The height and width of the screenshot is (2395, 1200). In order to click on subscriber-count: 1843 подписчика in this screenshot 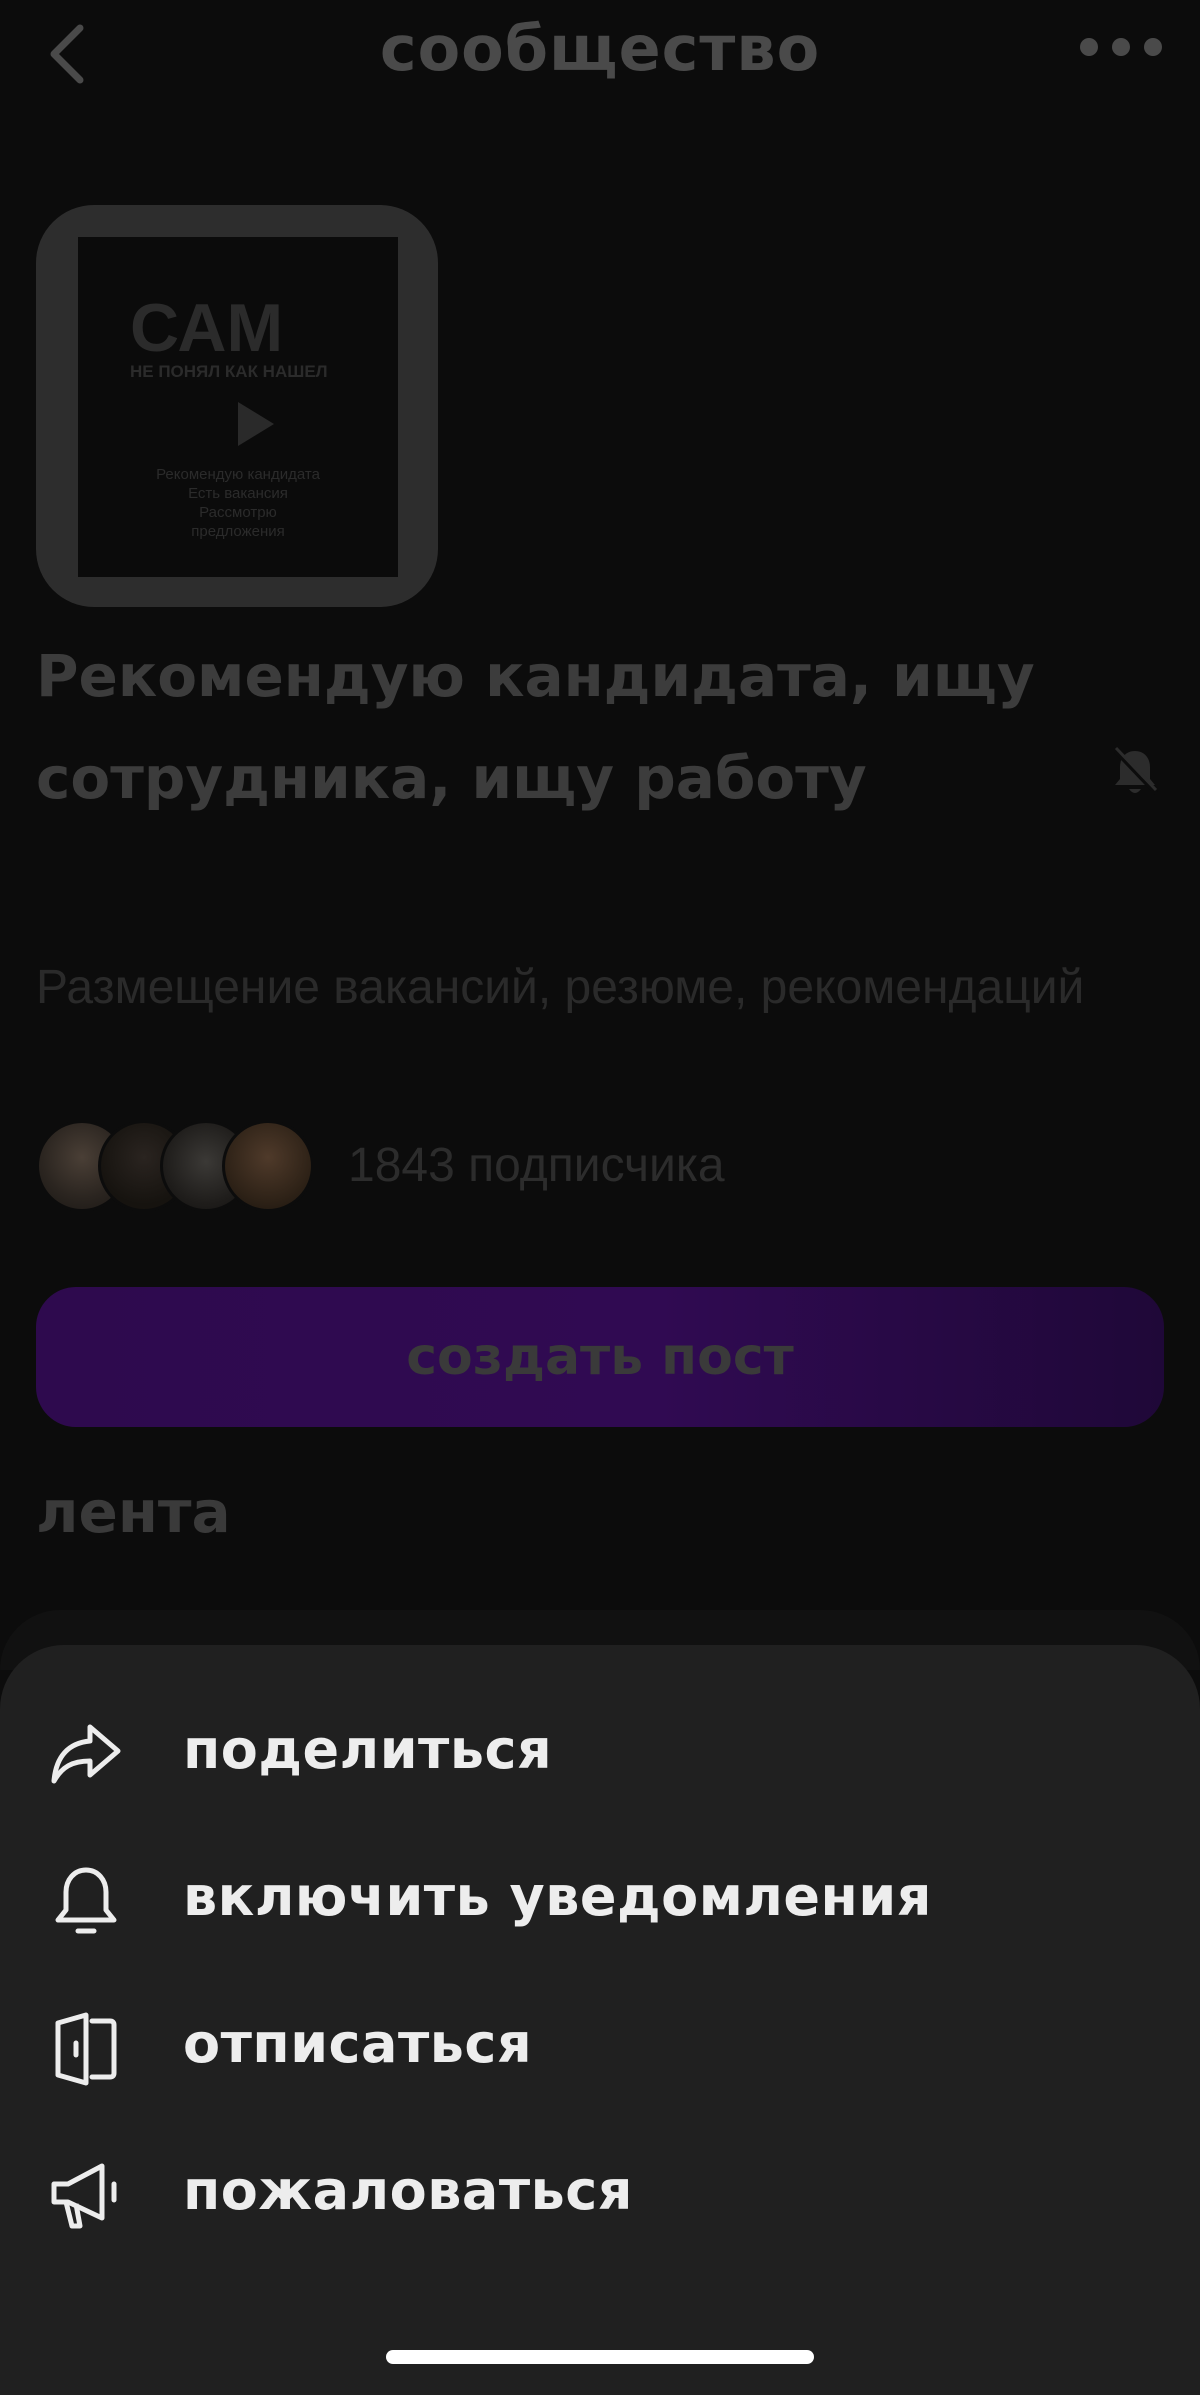, I will do `click(536, 1165)`.